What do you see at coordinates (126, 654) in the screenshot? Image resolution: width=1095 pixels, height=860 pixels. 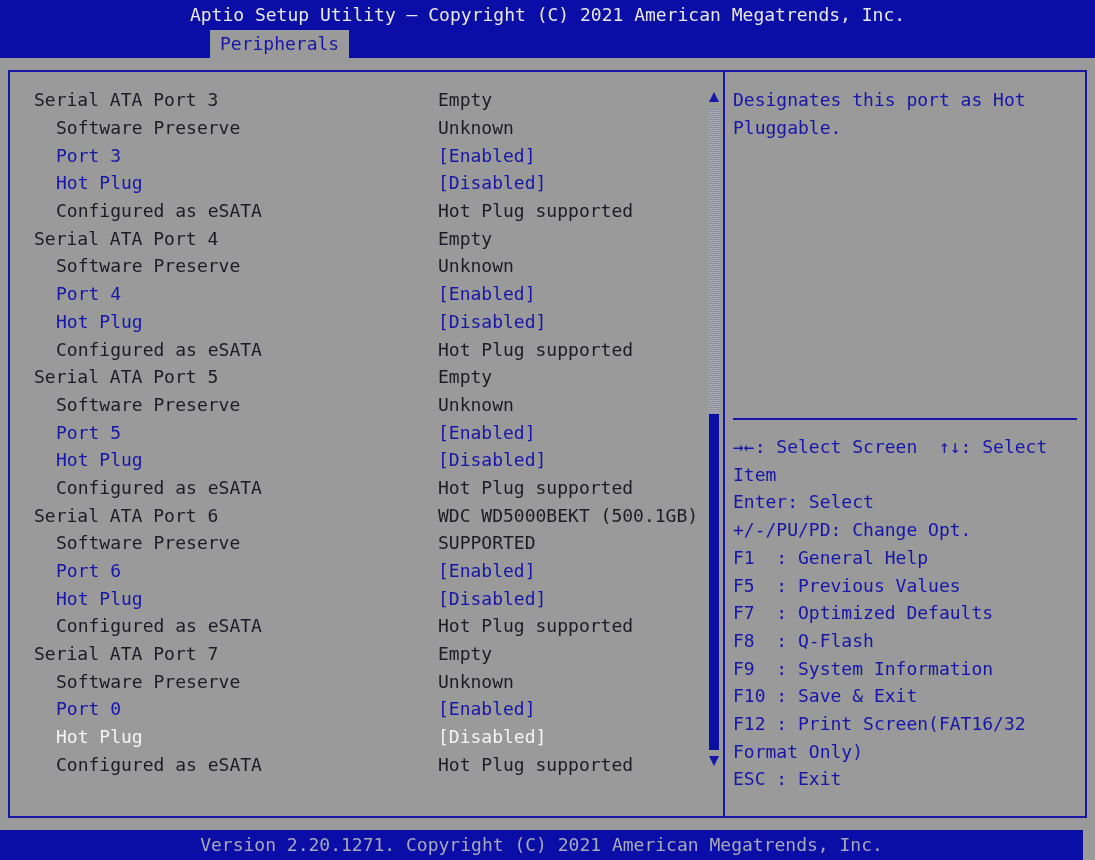 I see `field-label: Serial ATA Port 7` at bounding box center [126, 654].